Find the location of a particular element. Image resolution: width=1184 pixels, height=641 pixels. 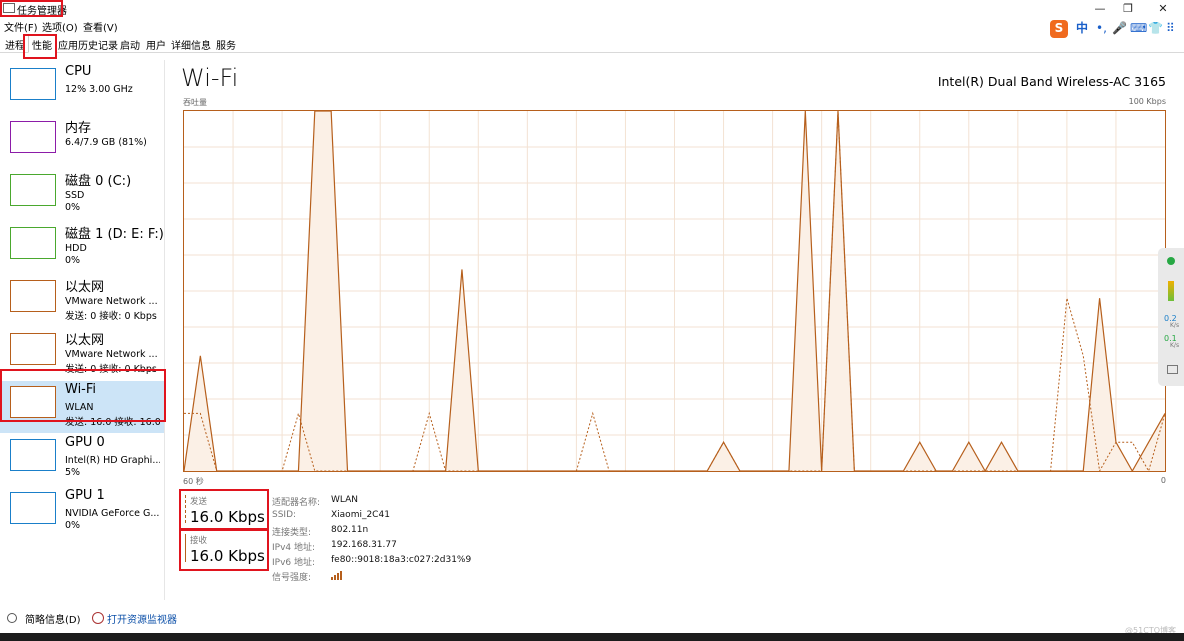

adapter-name: Intel(R) Dual Band Wireless-AC 3165 is located at coordinates (1051, 81).